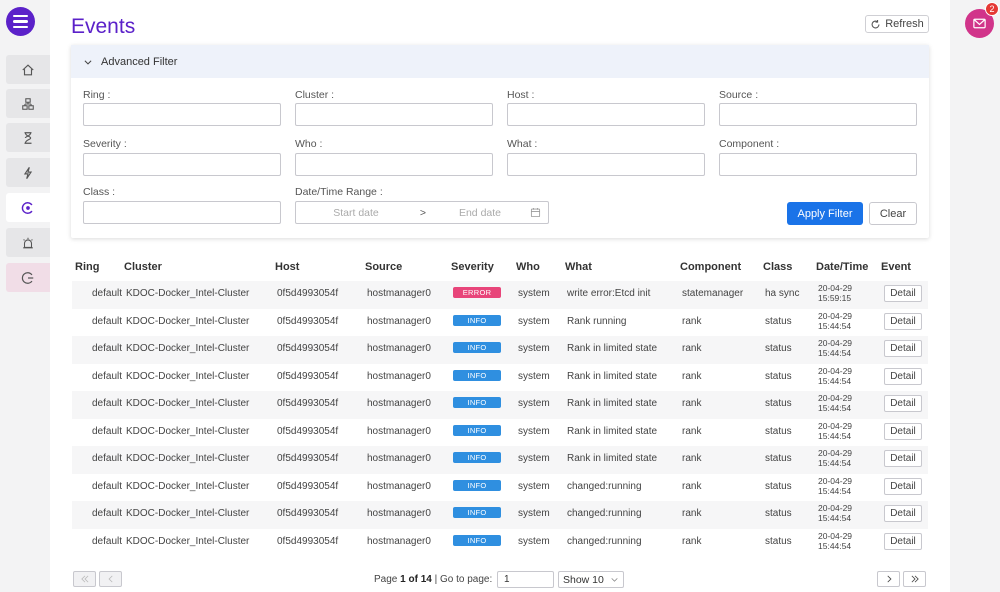  Describe the element at coordinates (609, 293) in the screenshot. I see `row-what: write error:Etcd init` at that location.